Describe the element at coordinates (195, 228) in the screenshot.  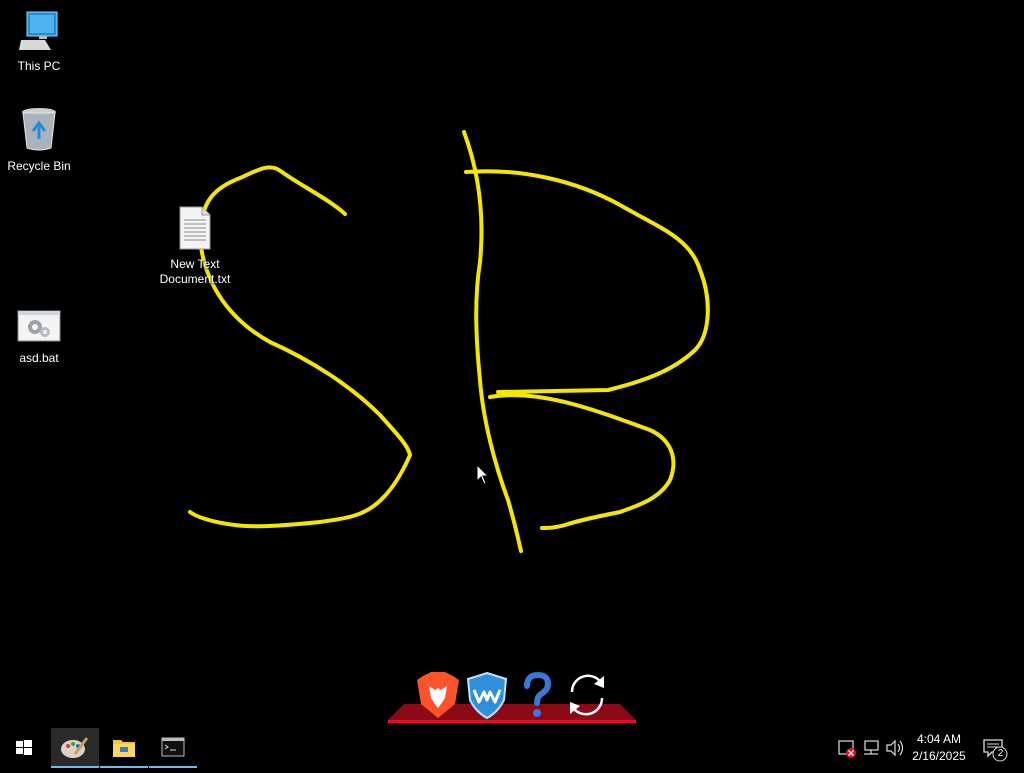
I see `text-file-icon` at that location.